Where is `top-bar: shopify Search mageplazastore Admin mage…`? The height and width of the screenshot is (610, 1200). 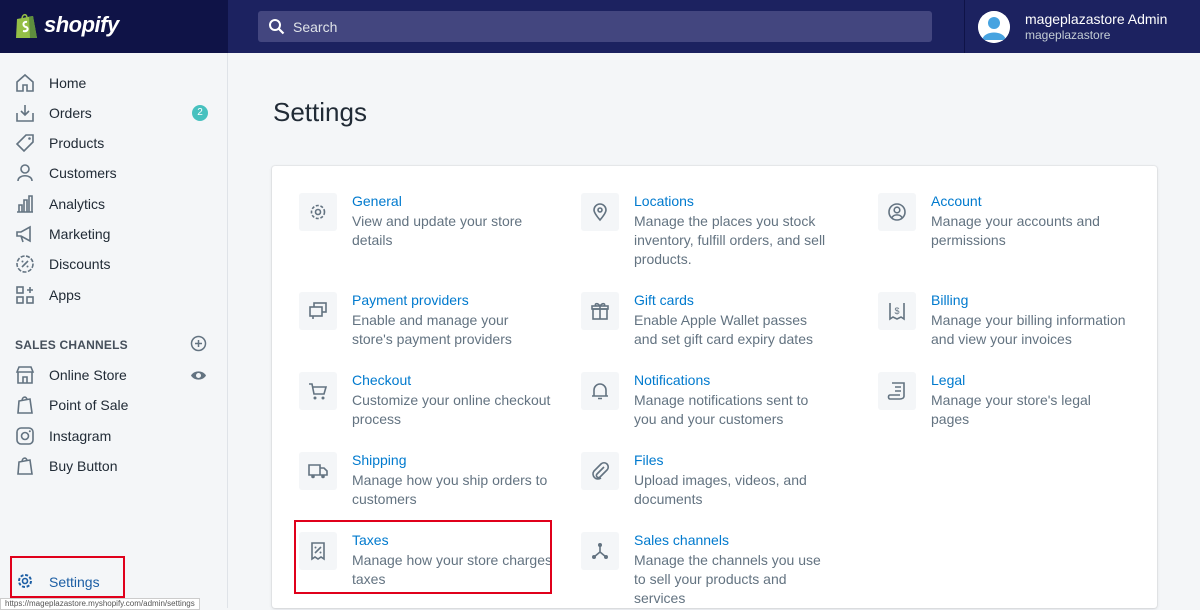 top-bar: shopify Search mageplazastore Admin mage… is located at coordinates (600, 26).